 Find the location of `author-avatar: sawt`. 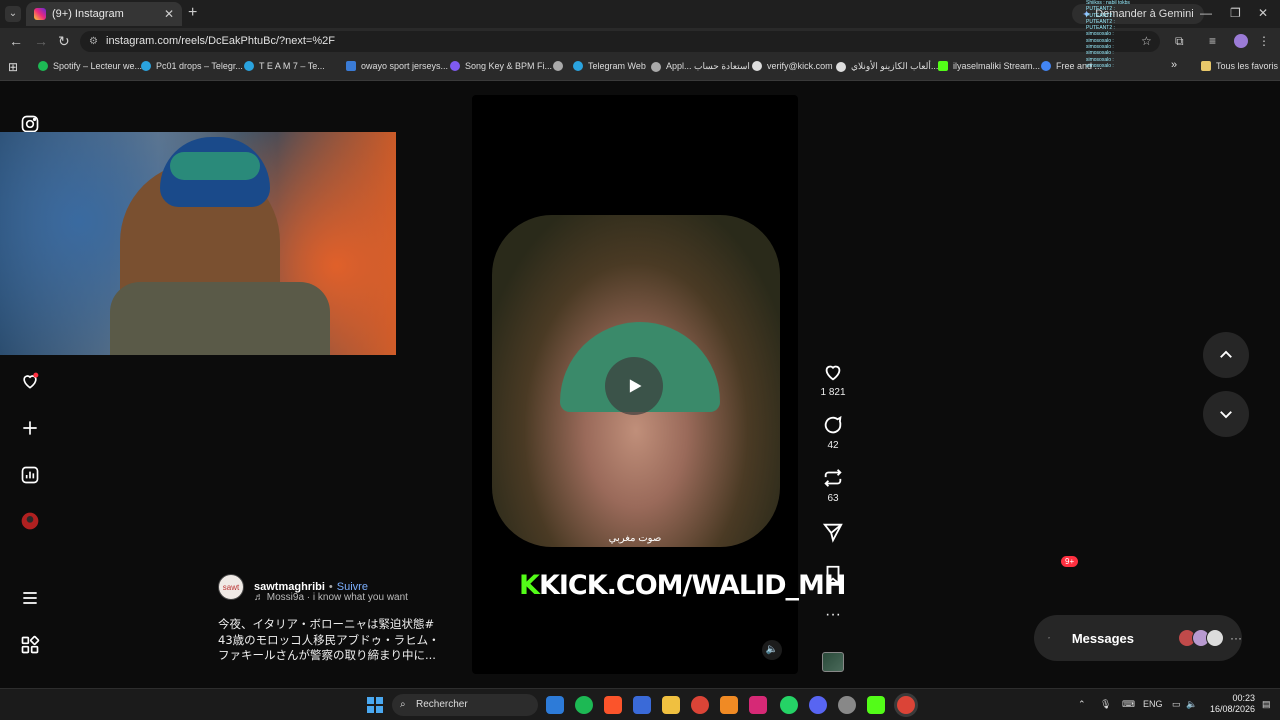

author-avatar: sawt is located at coordinates (231, 587).